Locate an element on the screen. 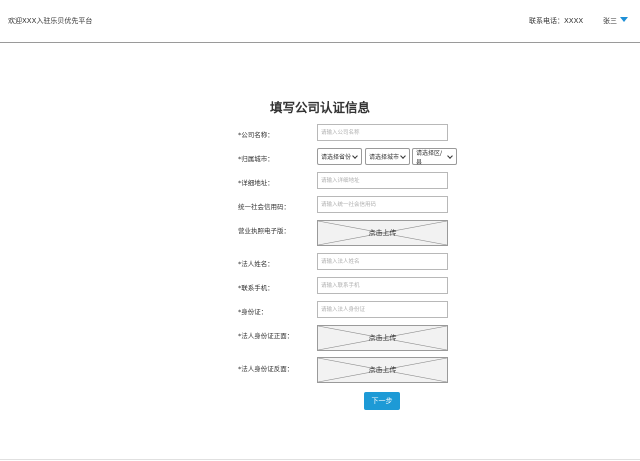 The width and height of the screenshot is (640, 461). company-name-label: *公司名称： is located at coordinates (256, 135).